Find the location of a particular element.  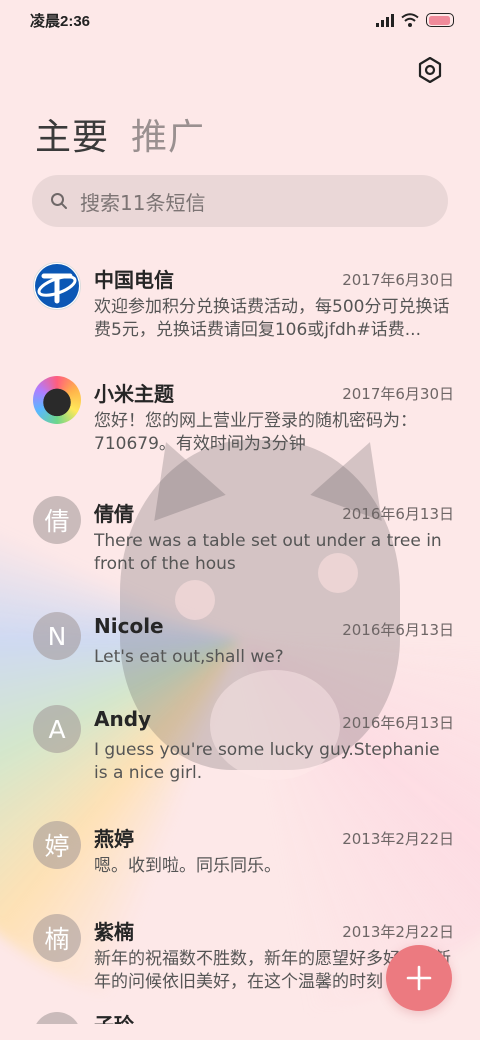

battery-level is located at coordinates (439, 20).